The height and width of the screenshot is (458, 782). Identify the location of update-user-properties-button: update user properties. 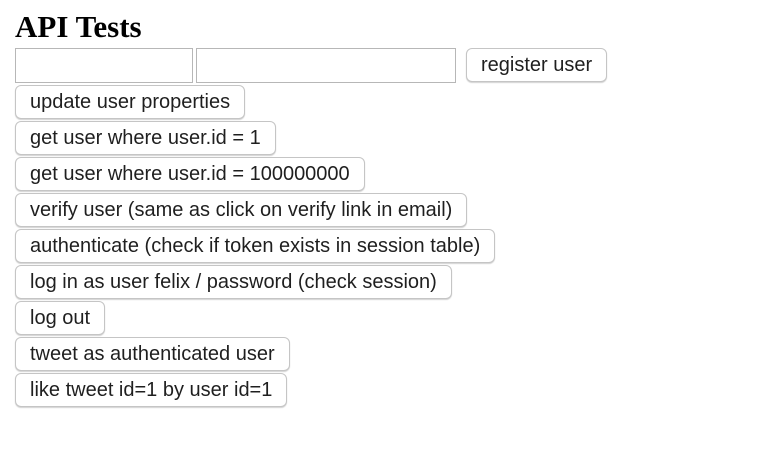
(130, 102).